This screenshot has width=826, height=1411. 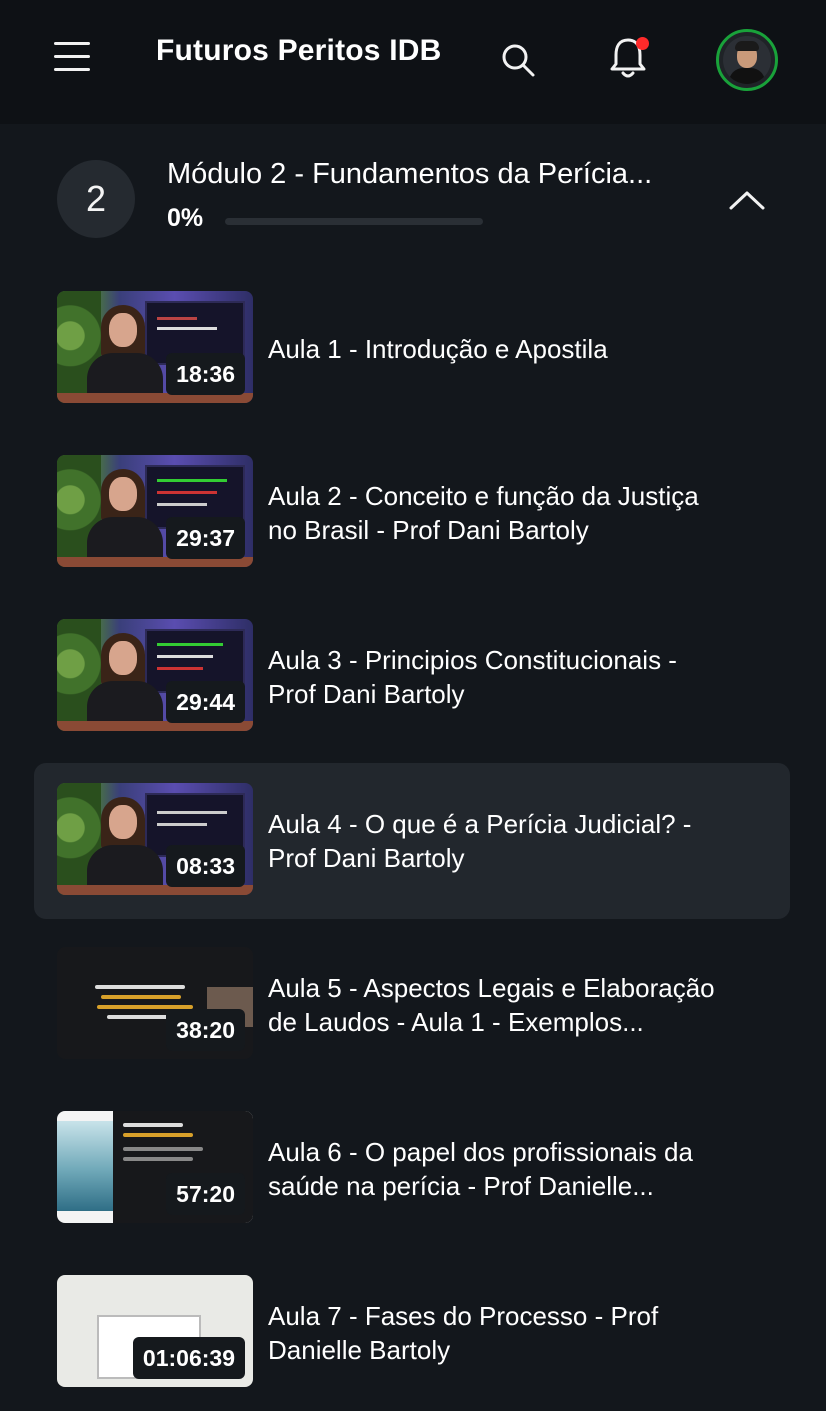 I want to click on module-progress-label: 0%, so click(x=185, y=218).